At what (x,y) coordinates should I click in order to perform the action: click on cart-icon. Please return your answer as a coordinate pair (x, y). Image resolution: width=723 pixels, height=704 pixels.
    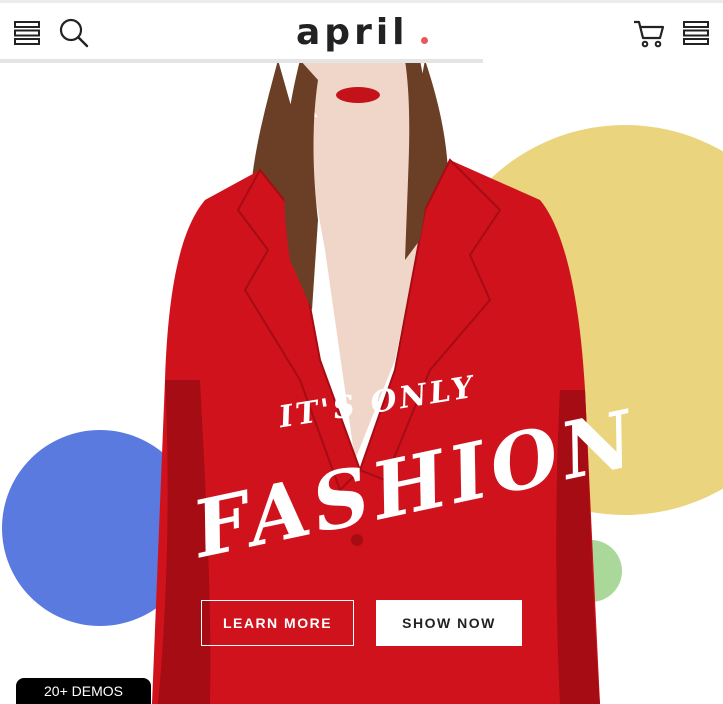
    Looking at the image, I should click on (649, 36).